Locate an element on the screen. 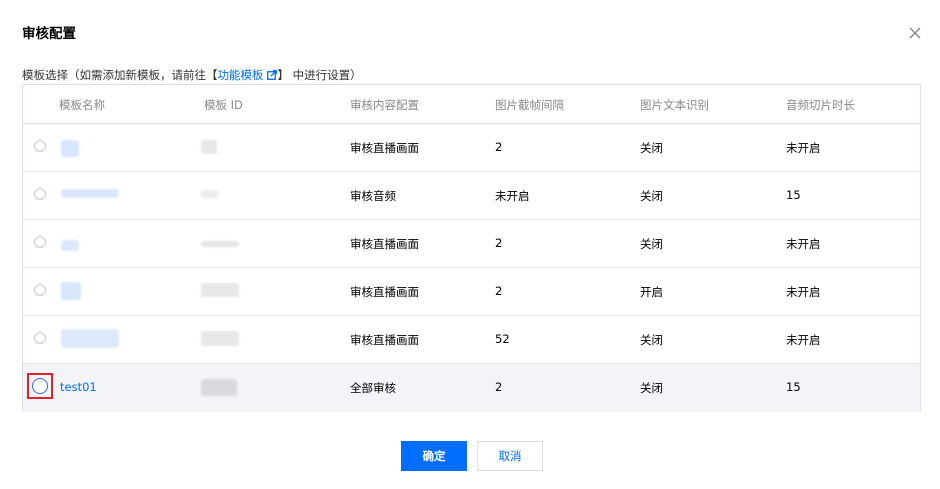 This screenshot has height=489, width=940. template-name-link: test01 is located at coordinates (78, 387).